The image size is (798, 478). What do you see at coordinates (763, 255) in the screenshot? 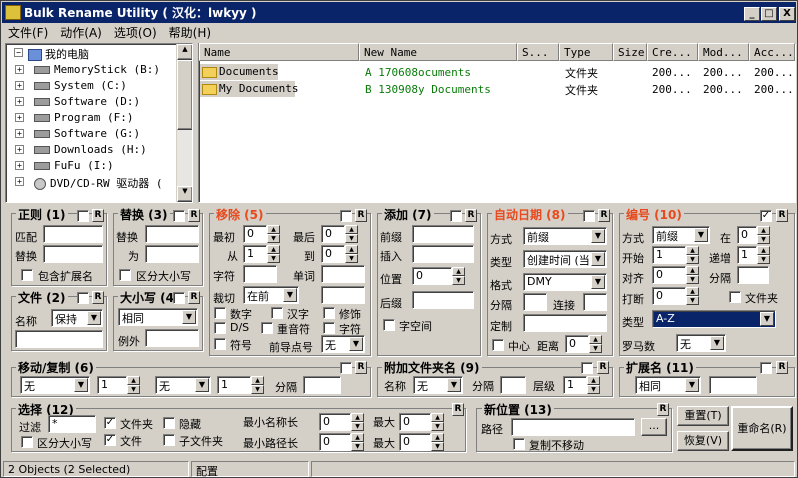
I see `number-inc-spinner: ▲ ▼` at bounding box center [763, 255].